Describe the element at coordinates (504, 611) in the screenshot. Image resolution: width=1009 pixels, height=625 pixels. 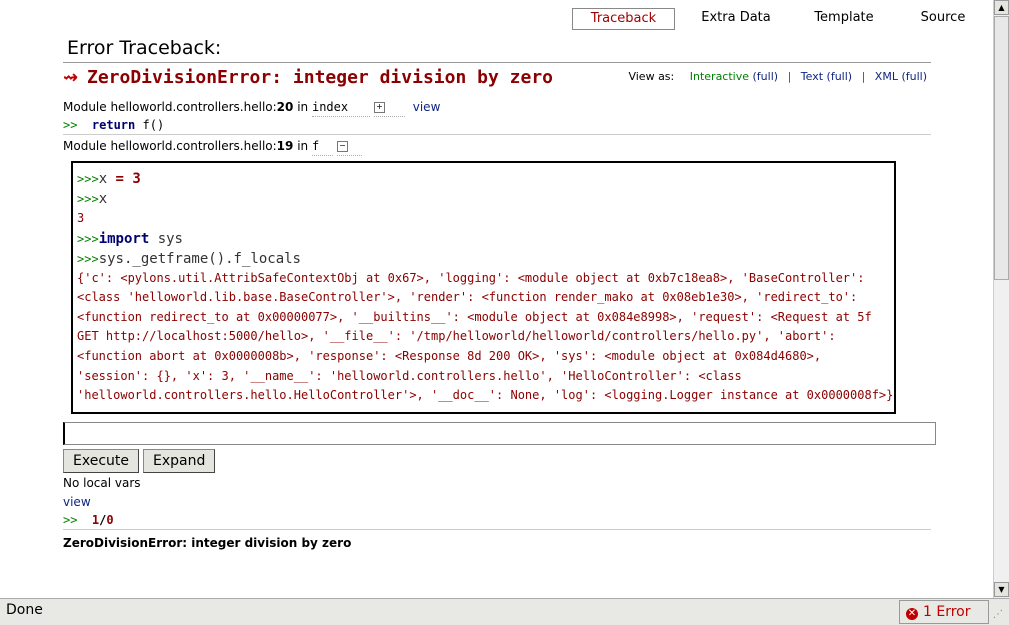
I see `status-bar: Done ✕ 1 Error ⋰` at that location.